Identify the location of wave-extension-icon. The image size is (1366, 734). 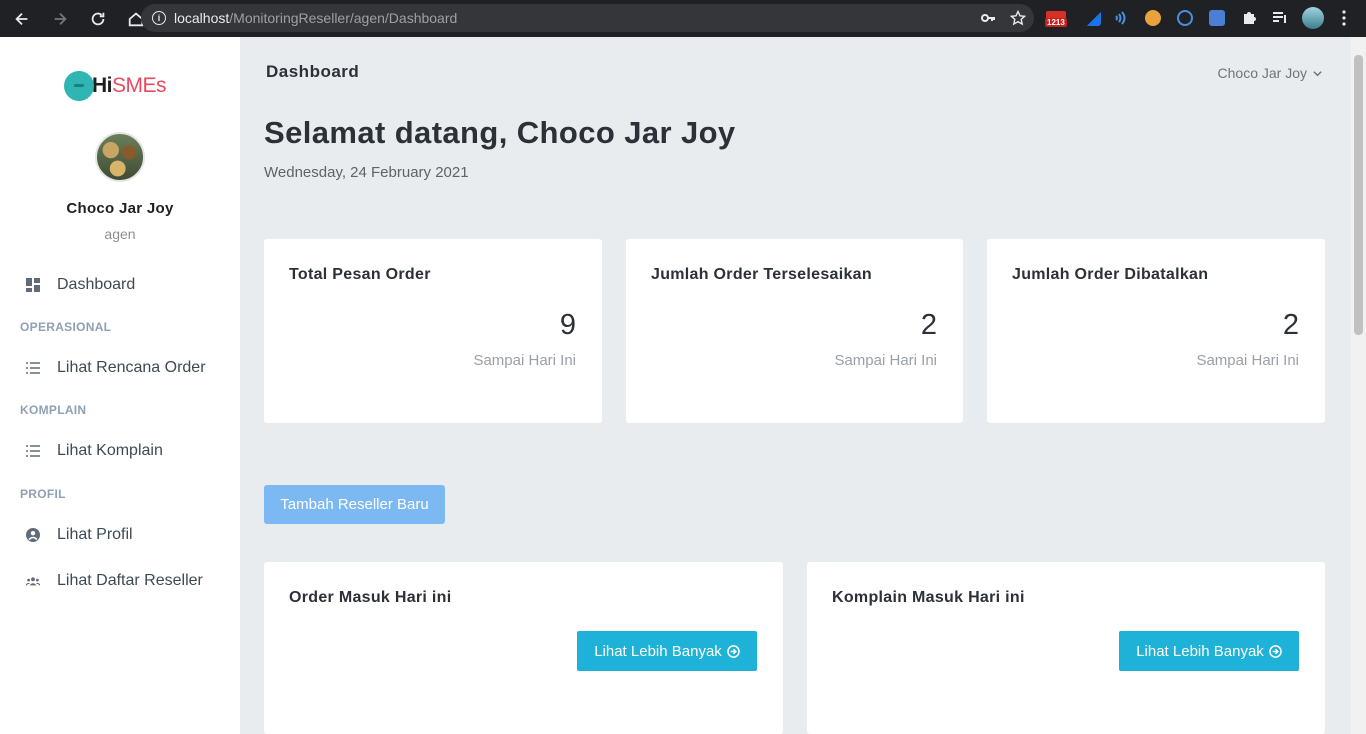
(1122, 18).